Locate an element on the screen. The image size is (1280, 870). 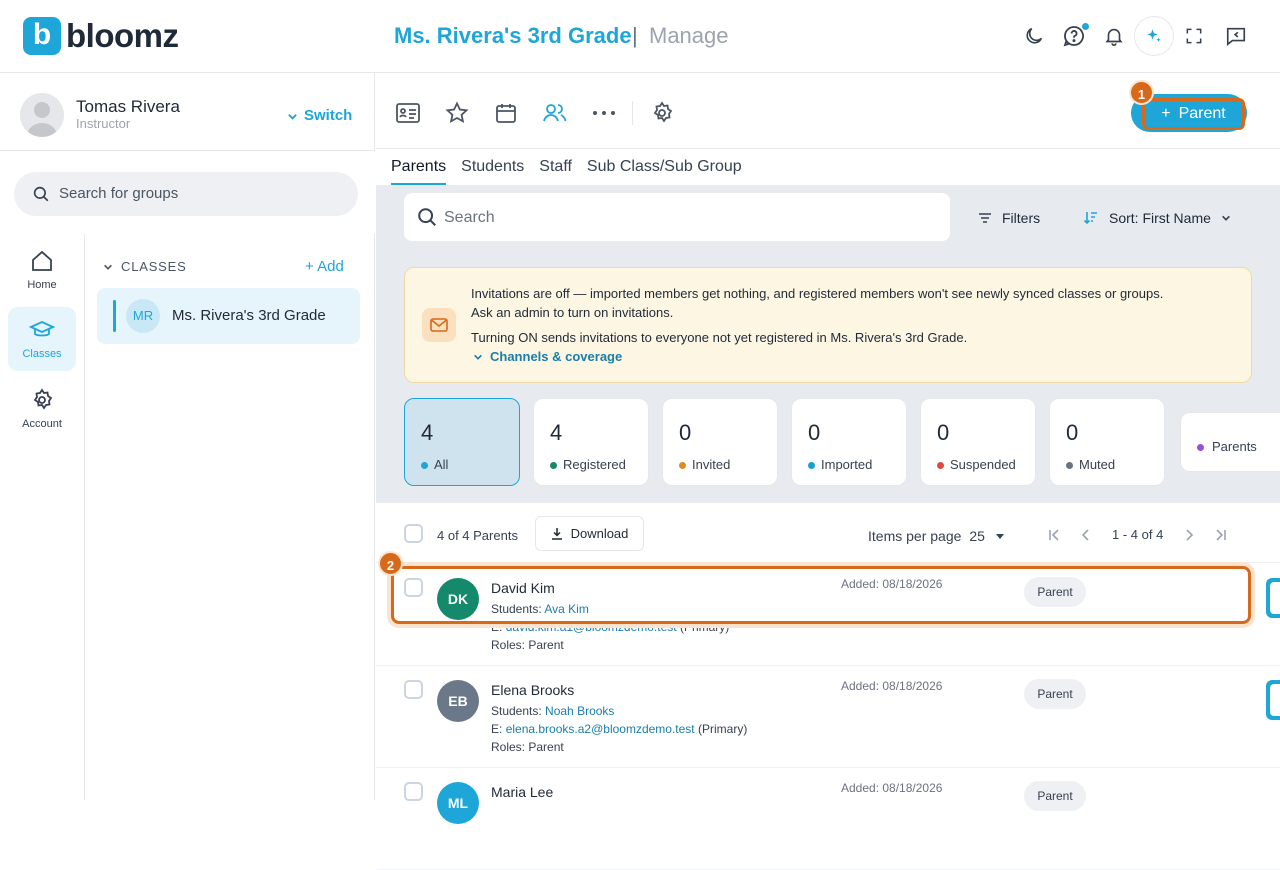
email-link: elena.brooks.a2@bloomzdemo.test is located at coordinates (600, 729).